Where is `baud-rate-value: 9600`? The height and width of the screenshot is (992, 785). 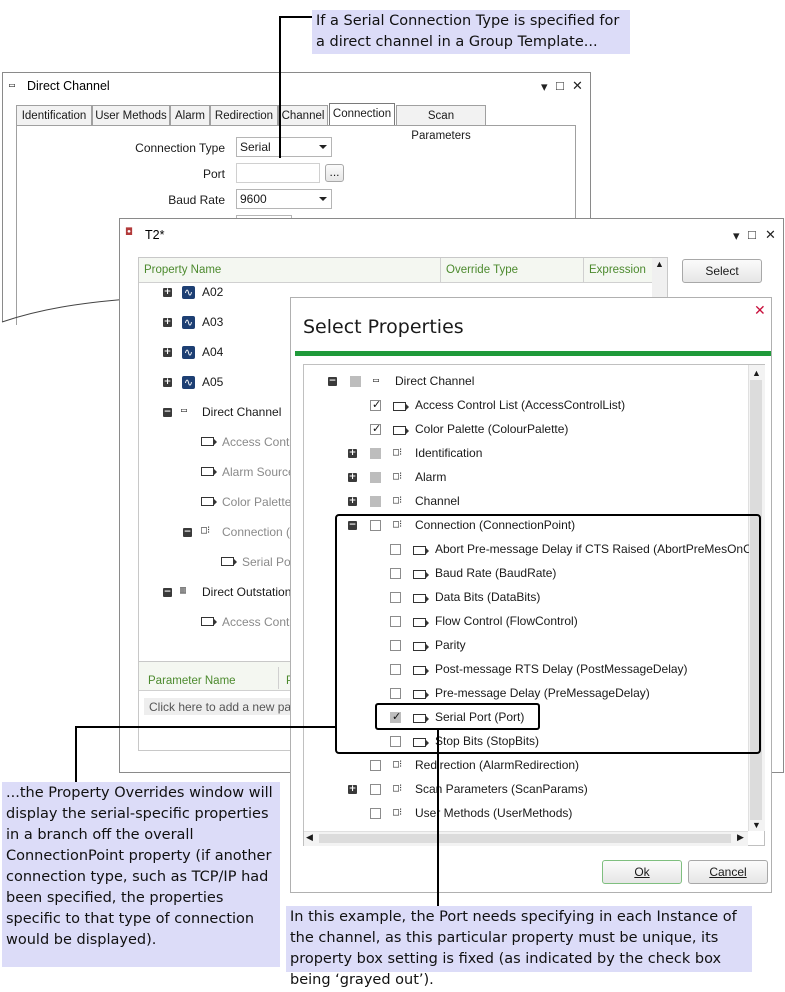
baud-rate-value: 9600 is located at coordinates (253, 199).